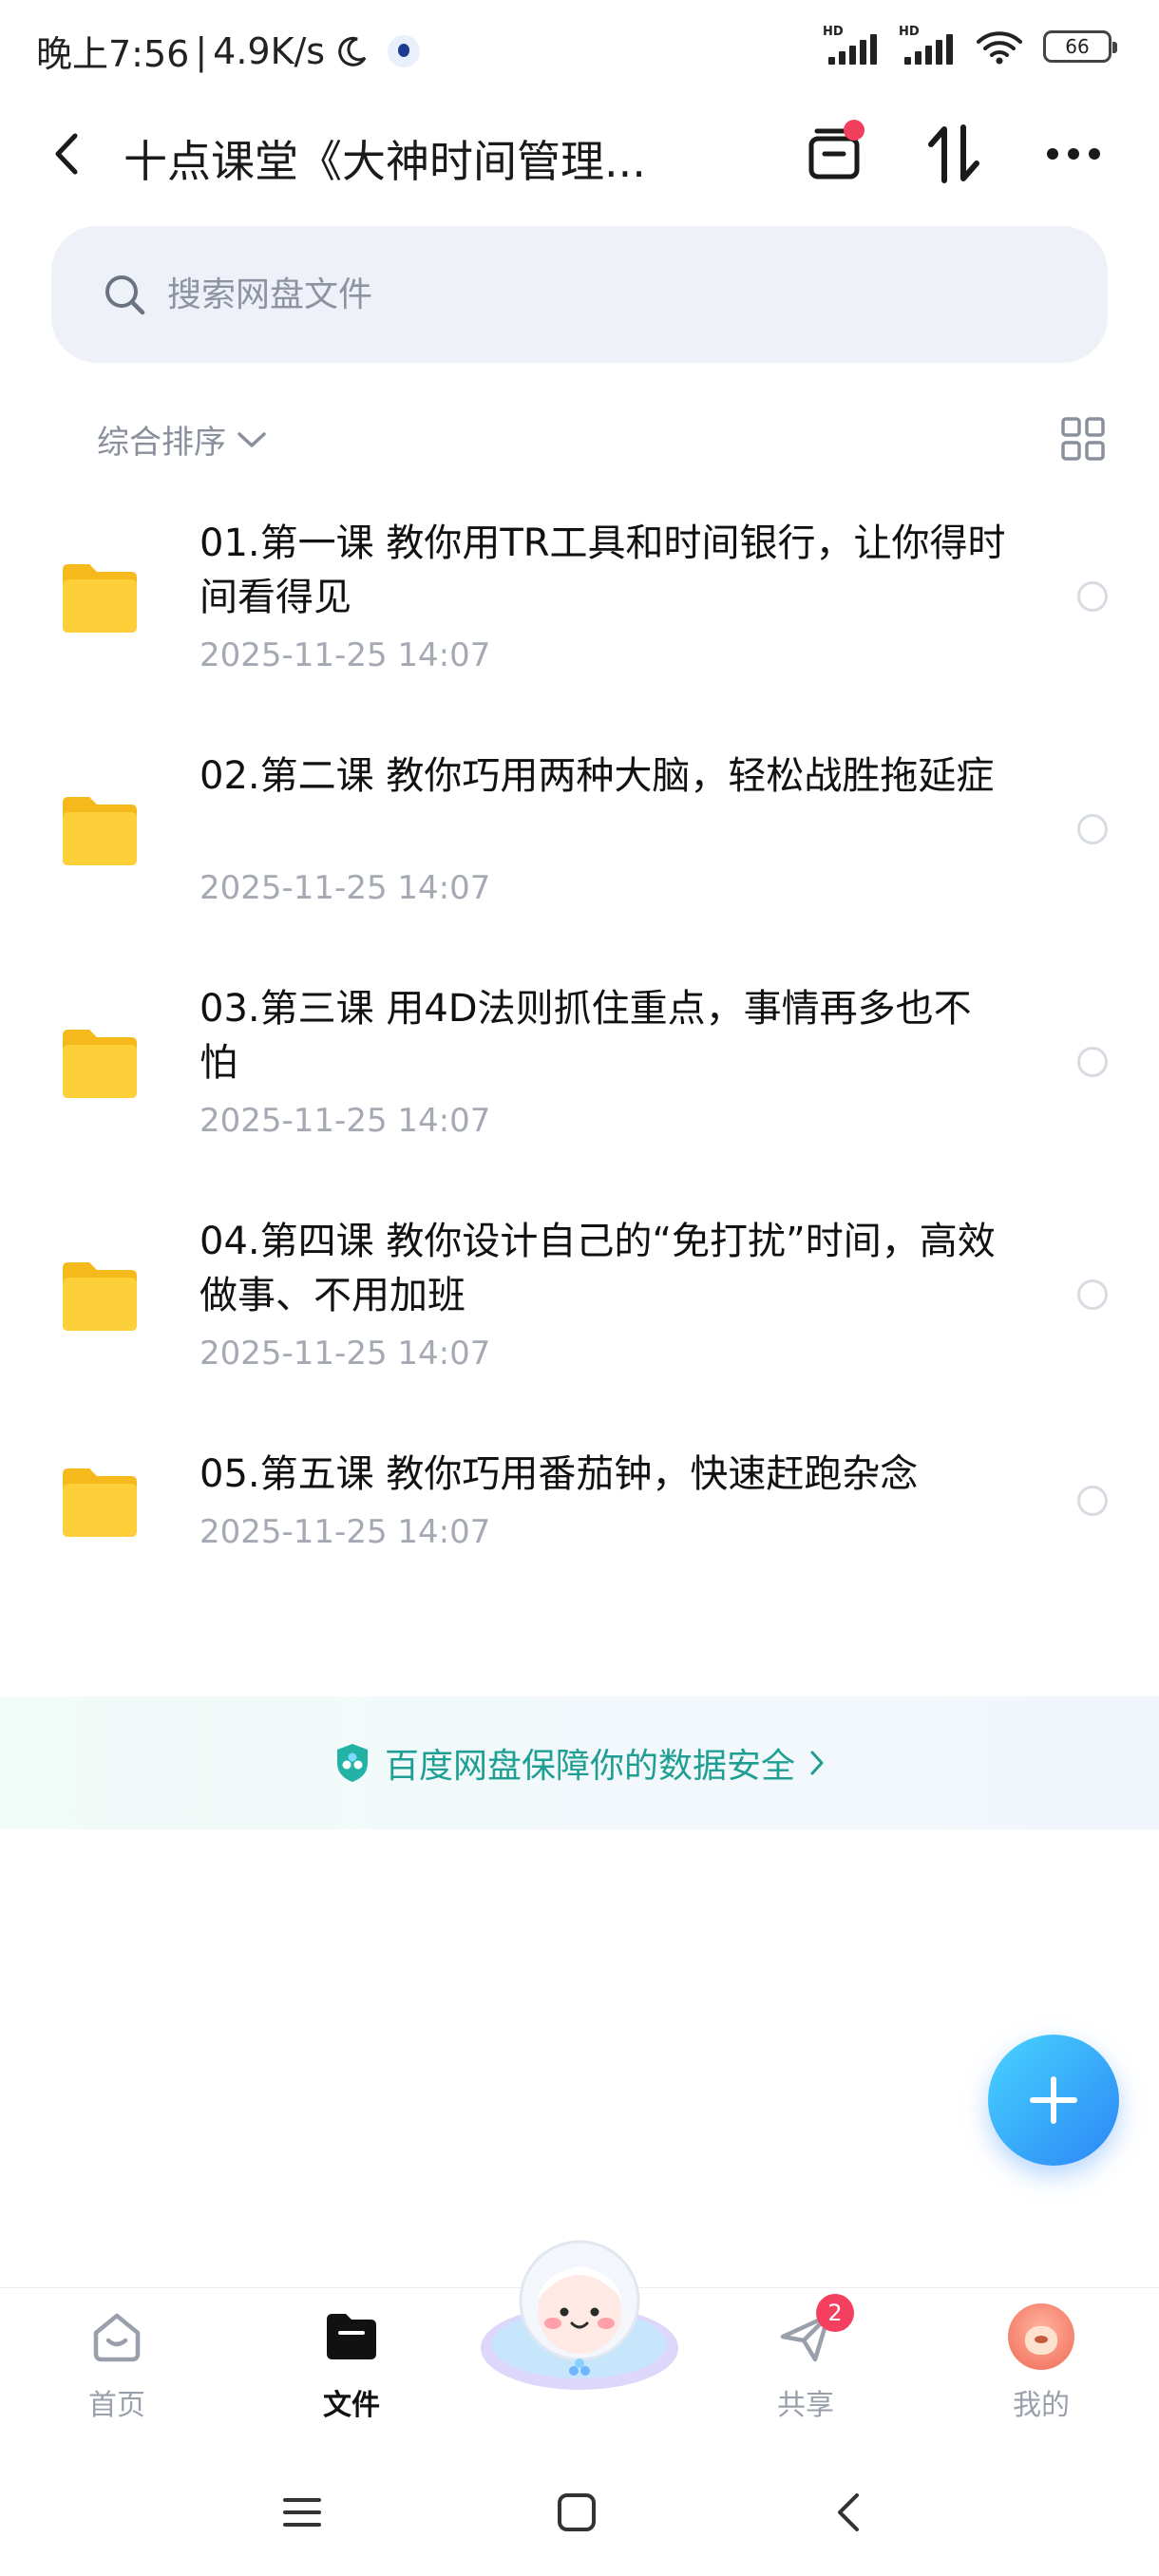  I want to click on system-back-button, so click(848, 2512).